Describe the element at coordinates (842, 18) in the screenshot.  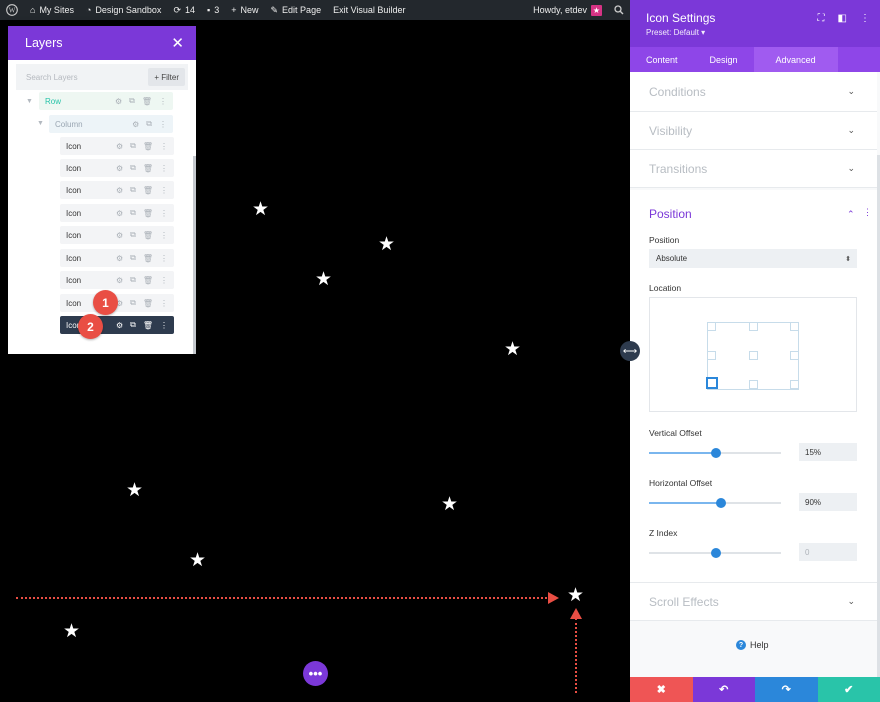
I see `split-view-icon: ◧` at that location.